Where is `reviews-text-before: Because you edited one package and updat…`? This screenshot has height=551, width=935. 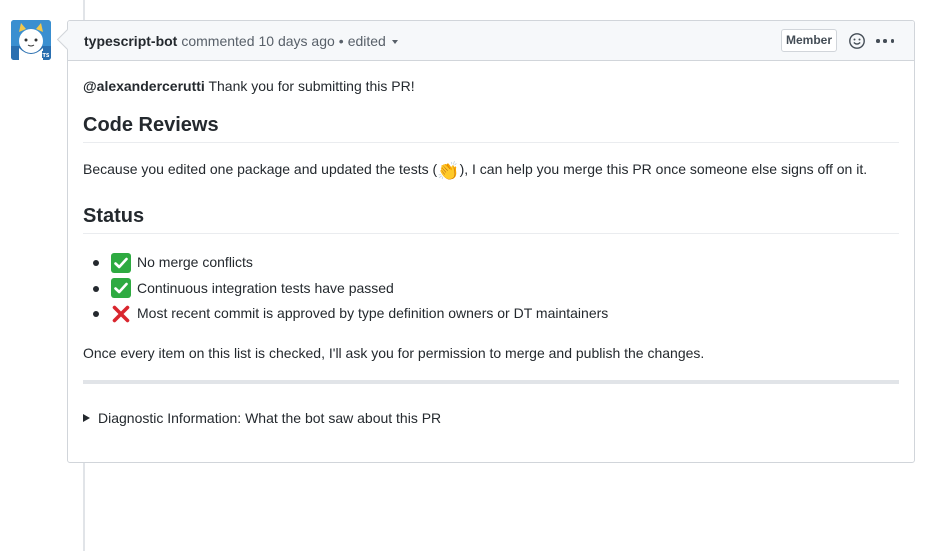
reviews-text-before: Because you edited one package and updat… is located at coordinates (260, 169).